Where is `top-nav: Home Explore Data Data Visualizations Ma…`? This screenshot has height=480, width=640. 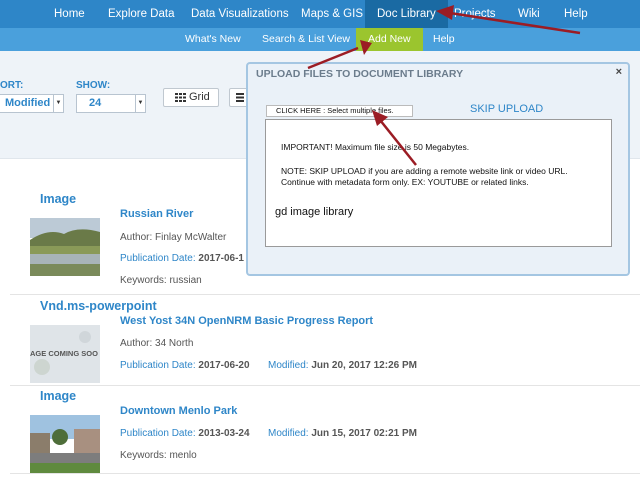 top-nav: Home Explore Data Data Visualizations Ma… is located at coordinates (320, 14).